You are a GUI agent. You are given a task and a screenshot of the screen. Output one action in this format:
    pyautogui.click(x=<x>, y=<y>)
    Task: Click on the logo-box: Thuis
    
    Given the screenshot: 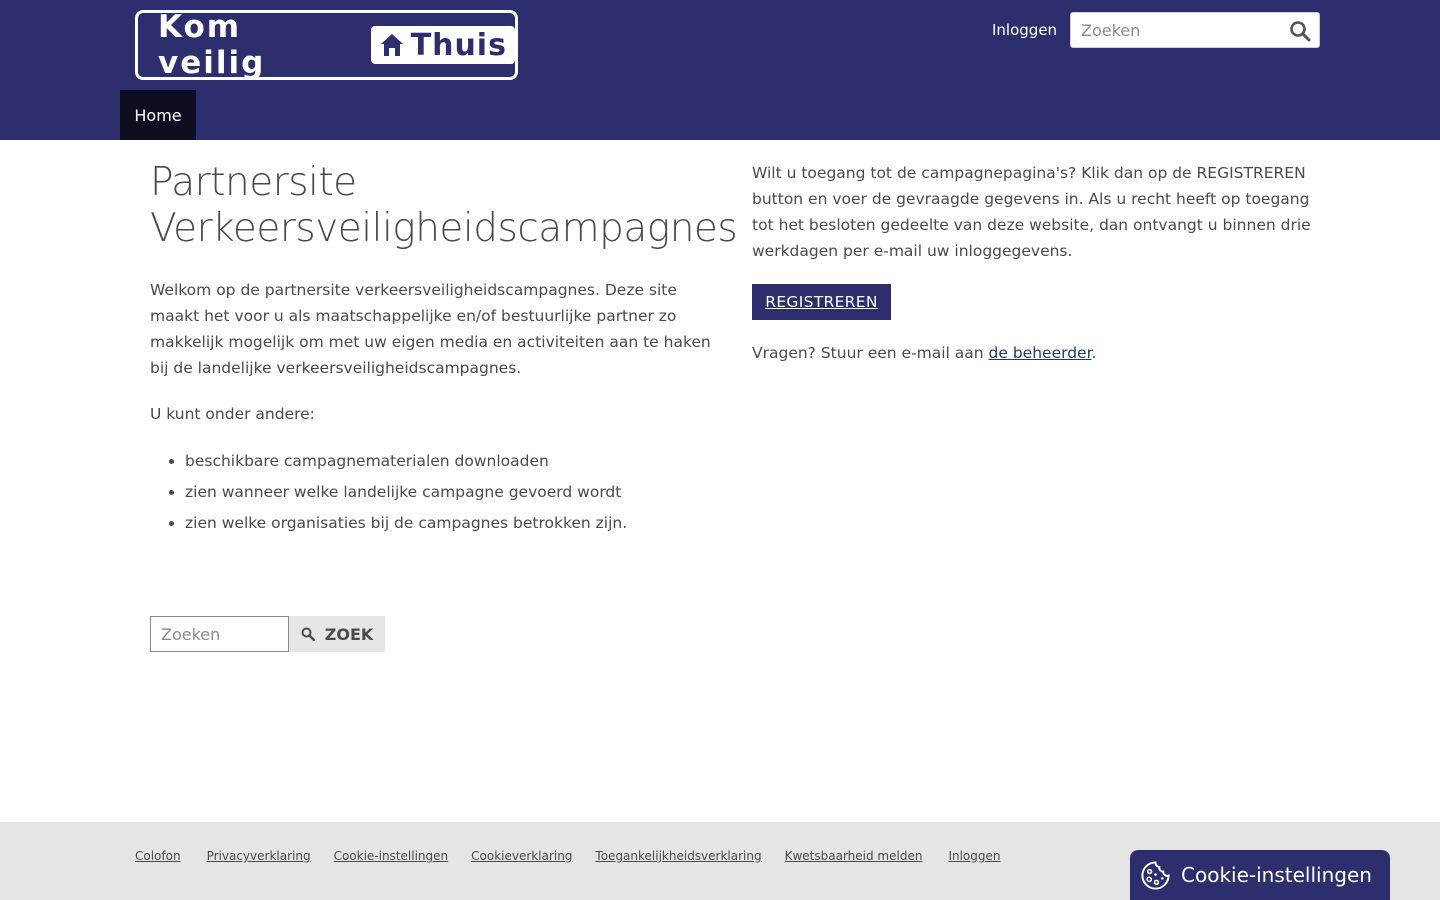 What is the action you would take?
    pyautogui.click(x=442, y=45)
    